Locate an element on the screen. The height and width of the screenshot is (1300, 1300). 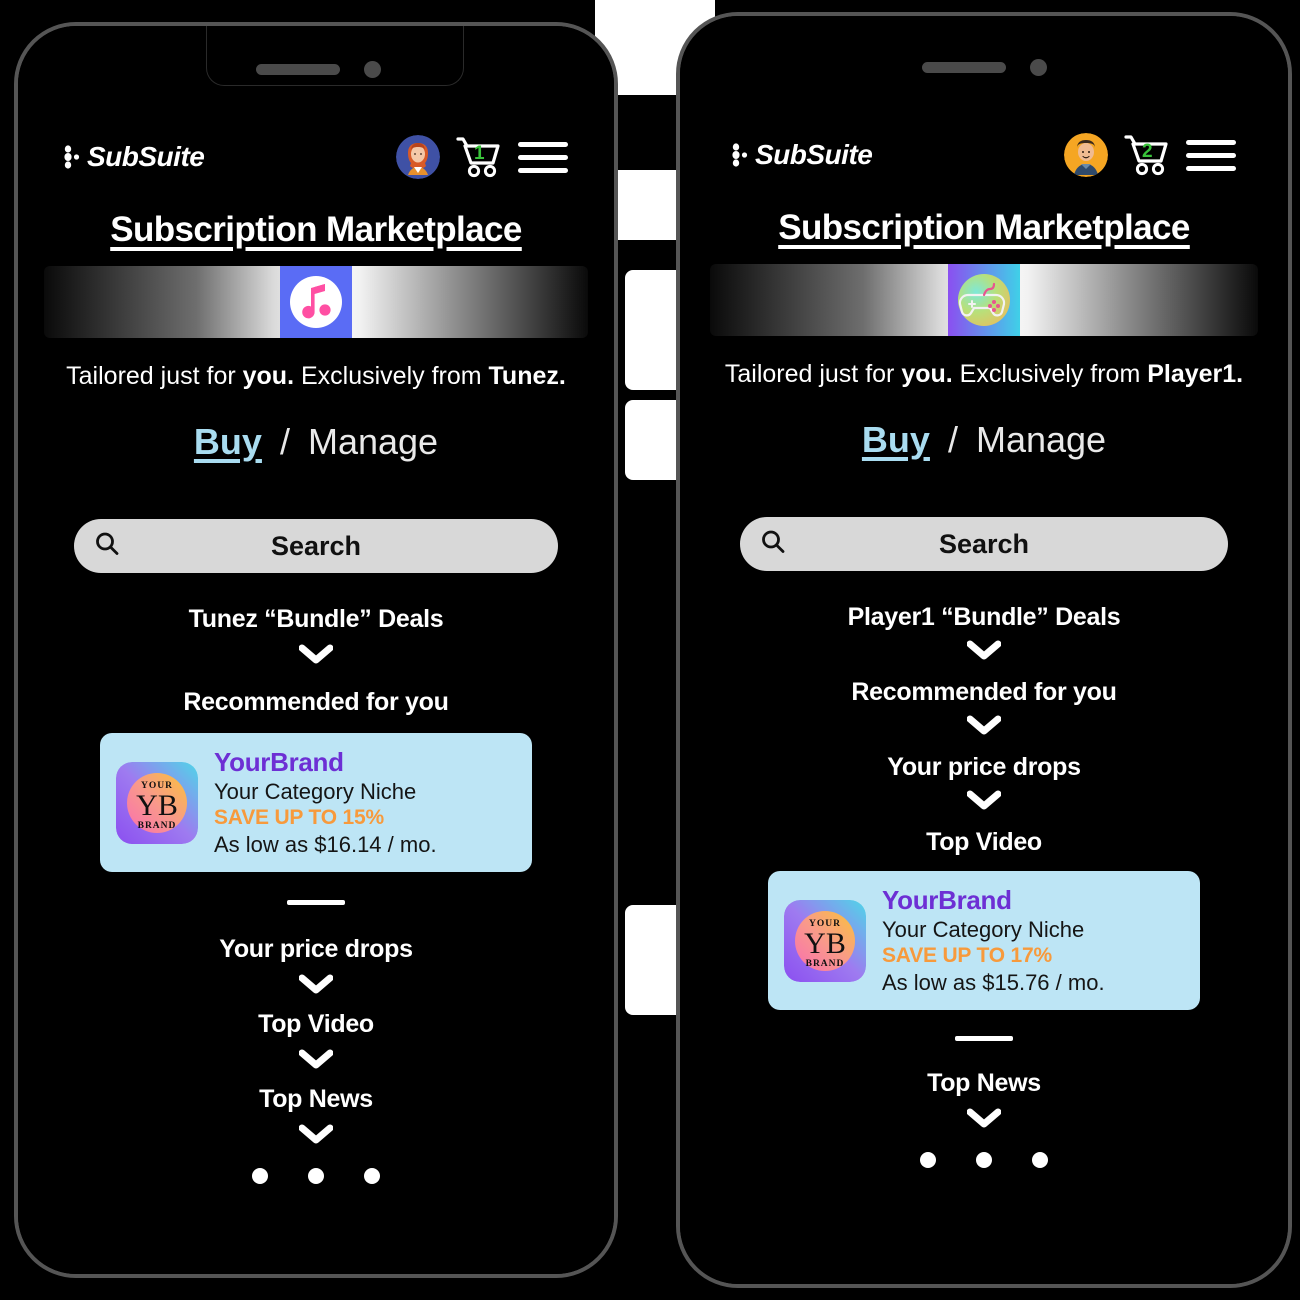
header-actions: 1 is located at coordinates (482, 157).